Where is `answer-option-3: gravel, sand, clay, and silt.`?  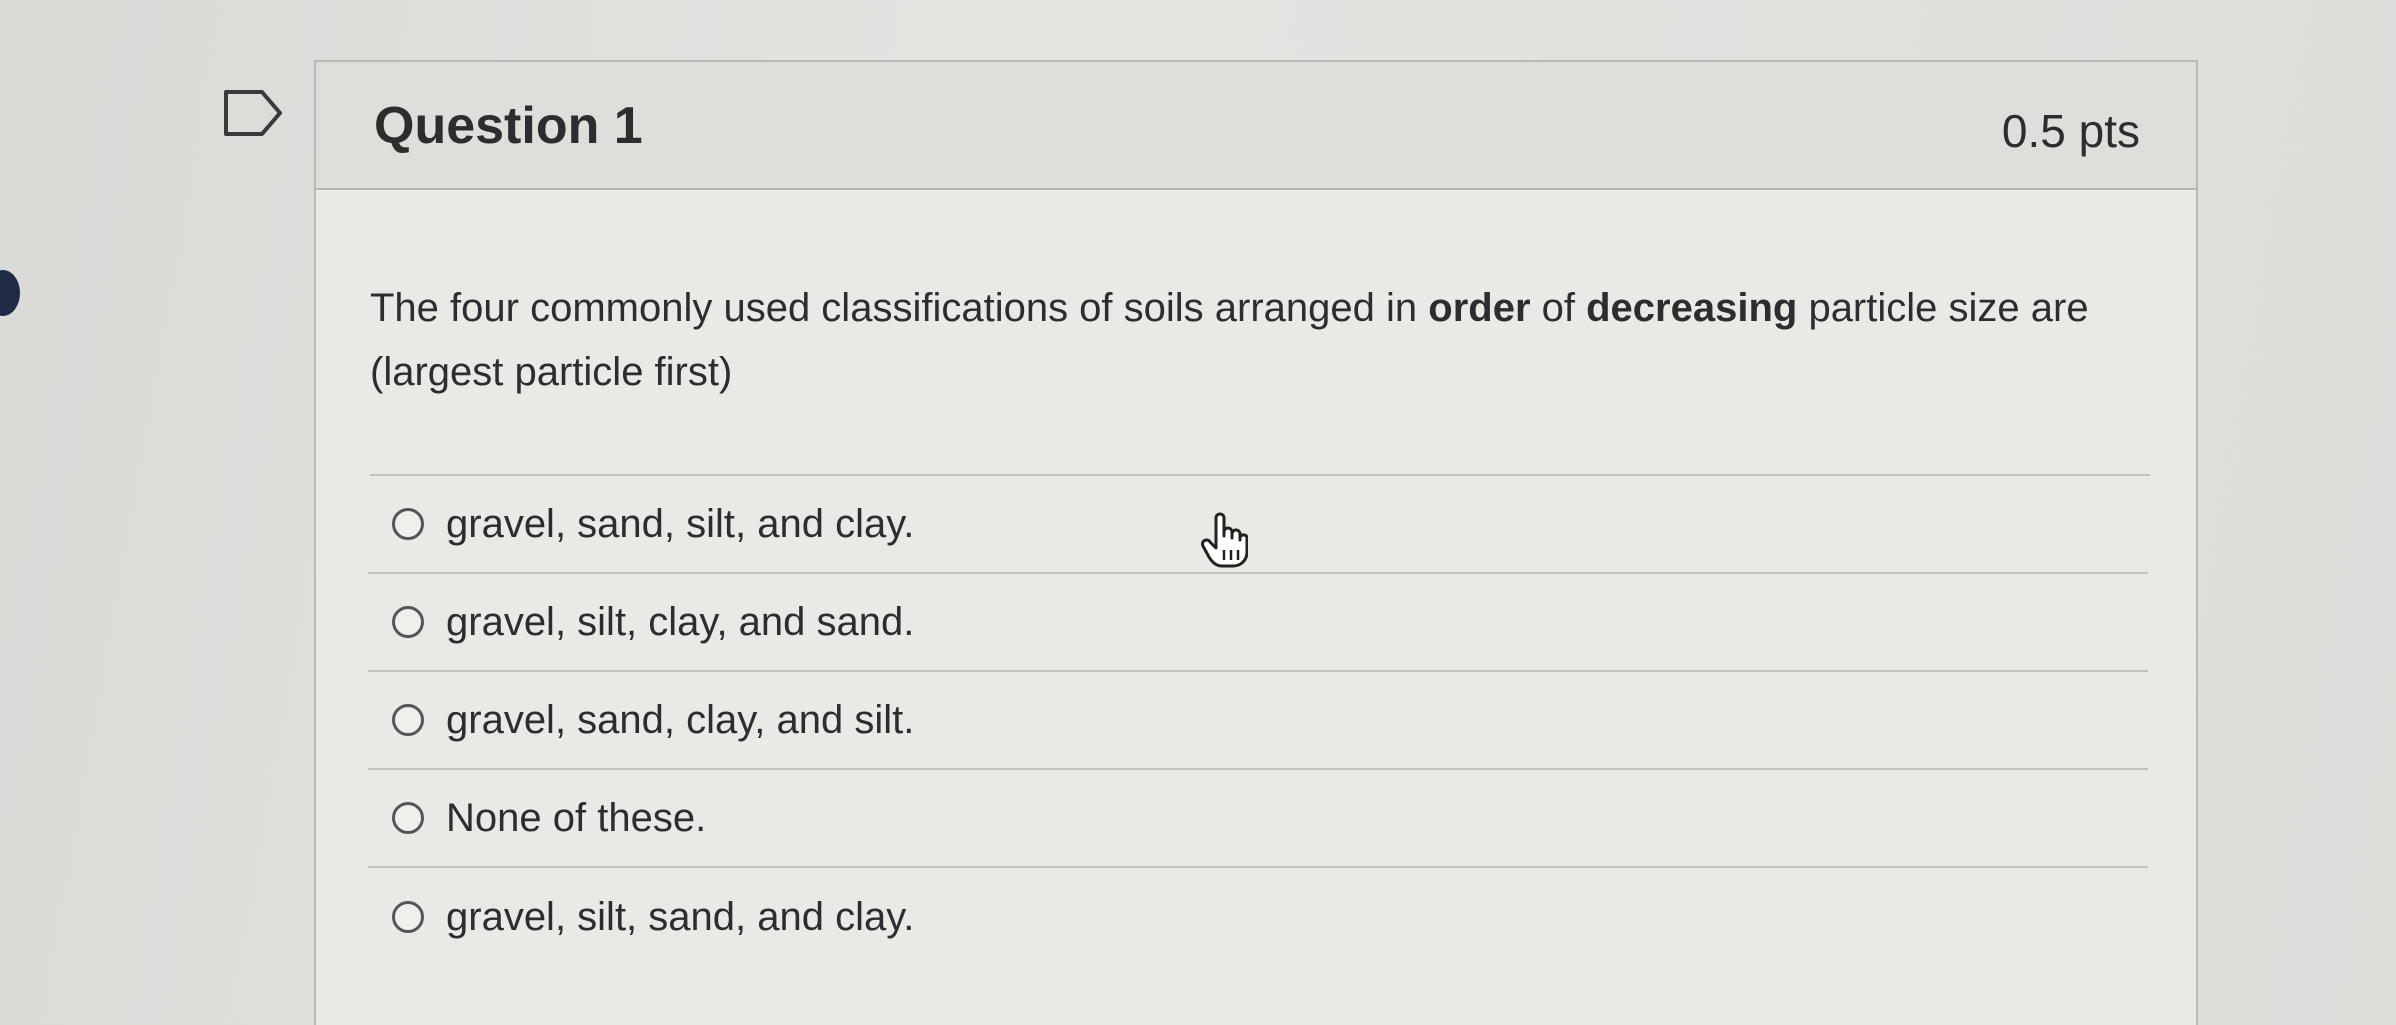 answer-option-3: gravel, sand, clay, and silt. is located at coordinates (1258, 721).